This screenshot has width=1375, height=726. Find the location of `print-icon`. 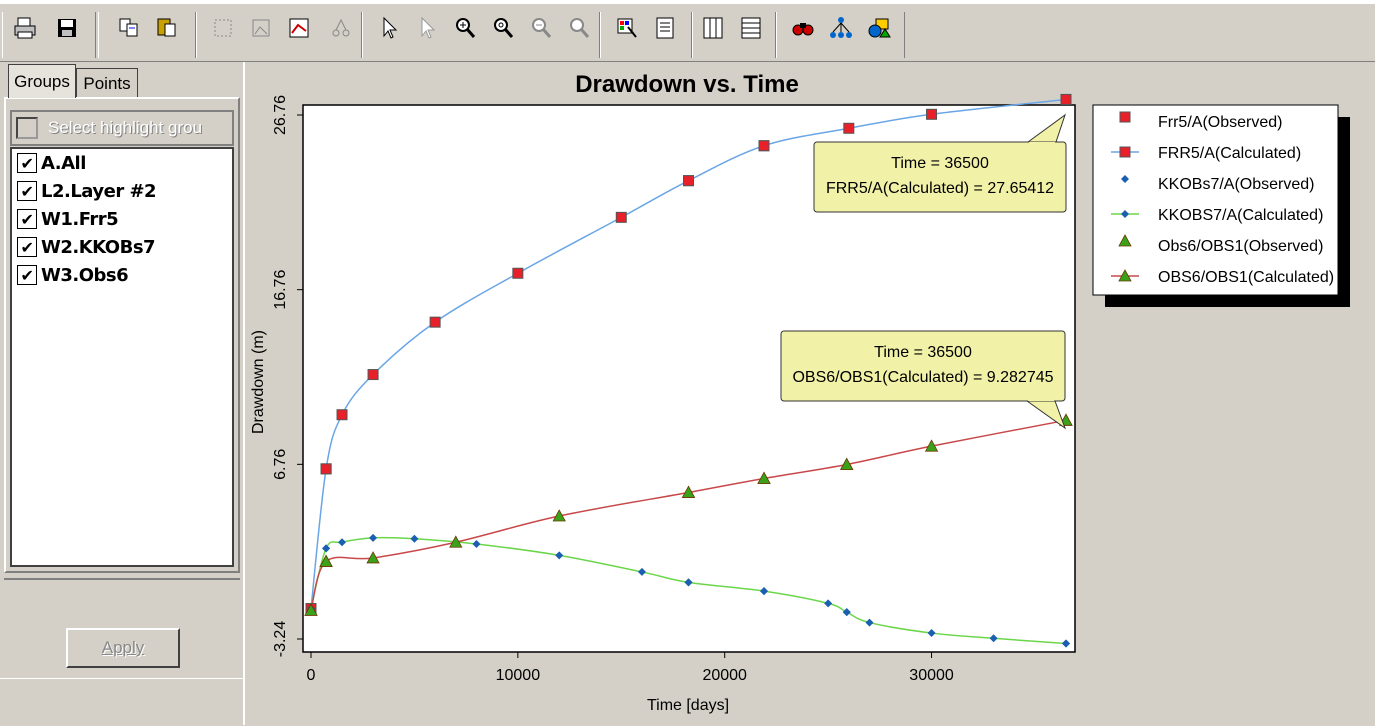

print-icon is located at coordinates (25, 28).